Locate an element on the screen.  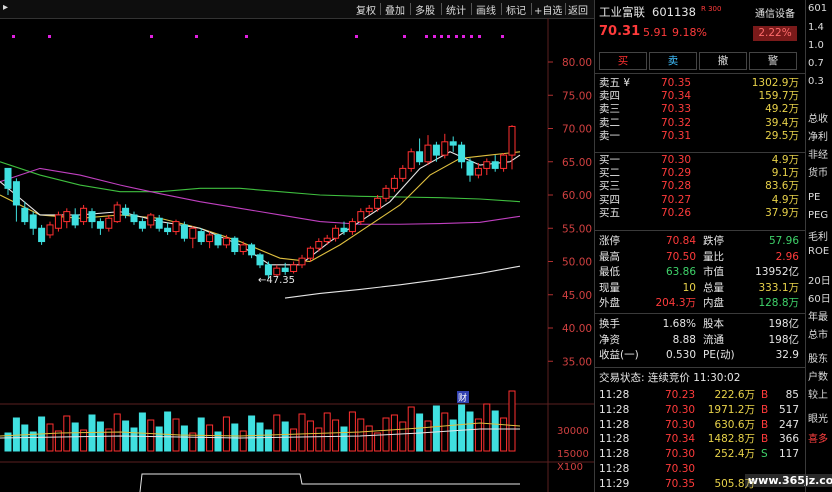
tick-count: 366 is located at coordinates (788, 439).